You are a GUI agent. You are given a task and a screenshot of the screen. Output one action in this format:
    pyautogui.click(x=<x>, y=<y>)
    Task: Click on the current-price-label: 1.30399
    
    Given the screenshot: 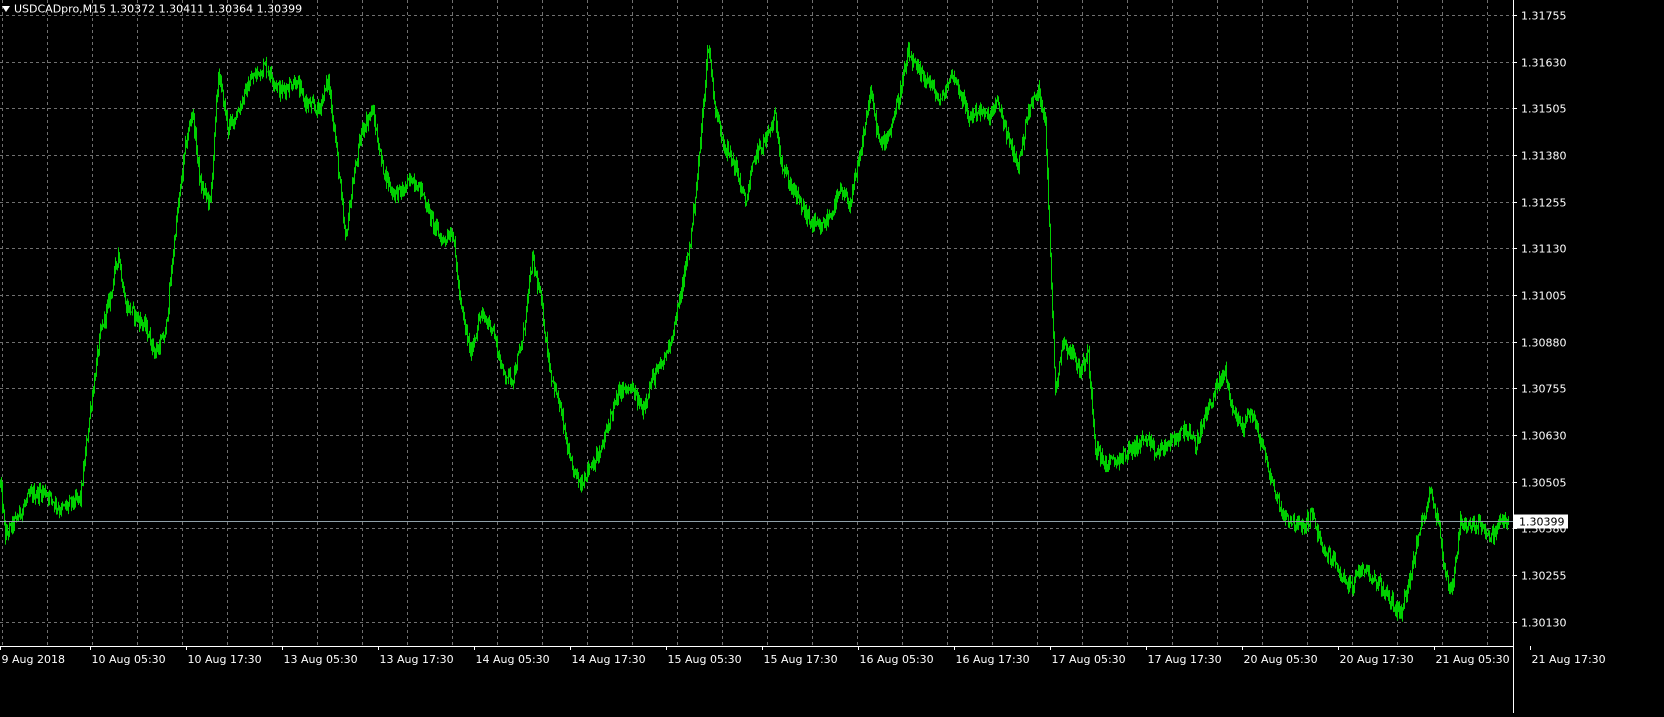 What is the action you would take?
    pyautogui.click(x=1542, y=522)
    